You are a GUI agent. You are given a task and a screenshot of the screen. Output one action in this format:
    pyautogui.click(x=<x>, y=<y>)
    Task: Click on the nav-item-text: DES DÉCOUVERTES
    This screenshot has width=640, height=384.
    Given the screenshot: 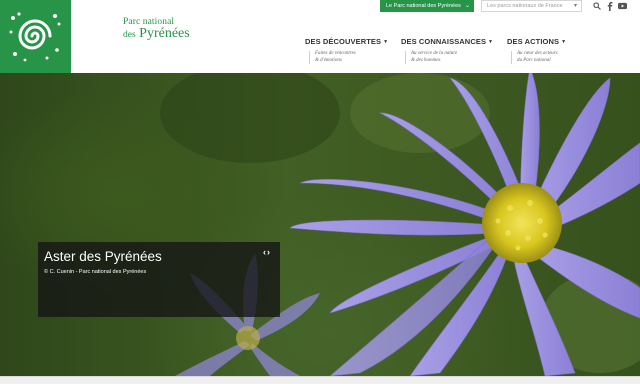 What is the action you would take?
    pyautogui.click(x=343, y=41)
    